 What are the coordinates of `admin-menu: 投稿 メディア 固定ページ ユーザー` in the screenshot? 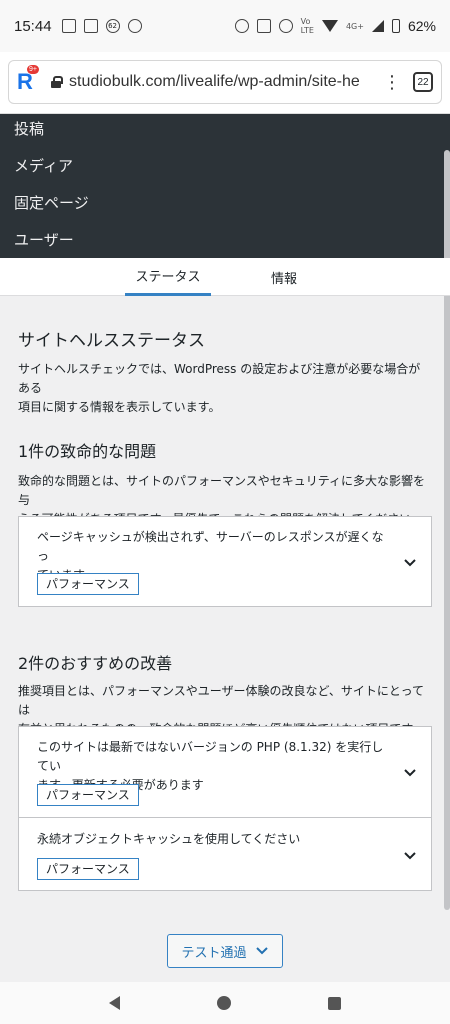 It's located at (225, 186).